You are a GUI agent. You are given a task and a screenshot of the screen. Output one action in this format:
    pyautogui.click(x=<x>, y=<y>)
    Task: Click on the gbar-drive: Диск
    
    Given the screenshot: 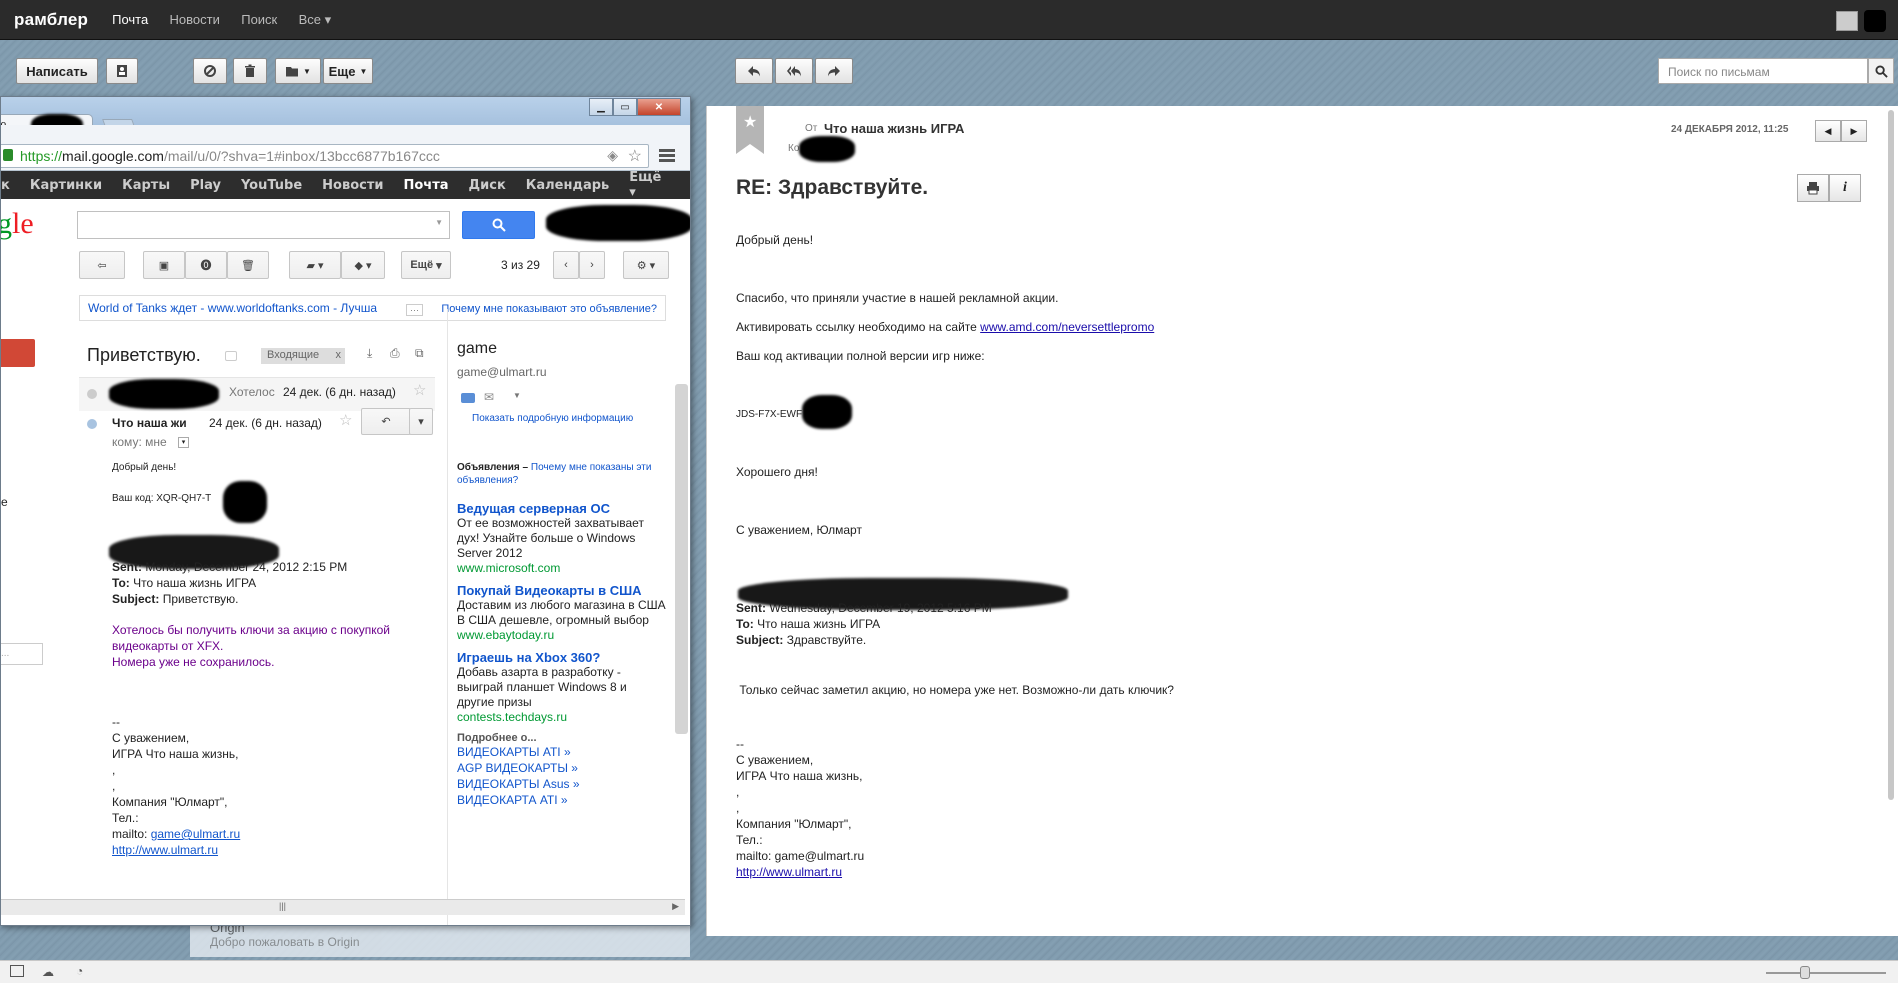 What is the action you would take?
    pyautogui.click(x=487, y=185)
    